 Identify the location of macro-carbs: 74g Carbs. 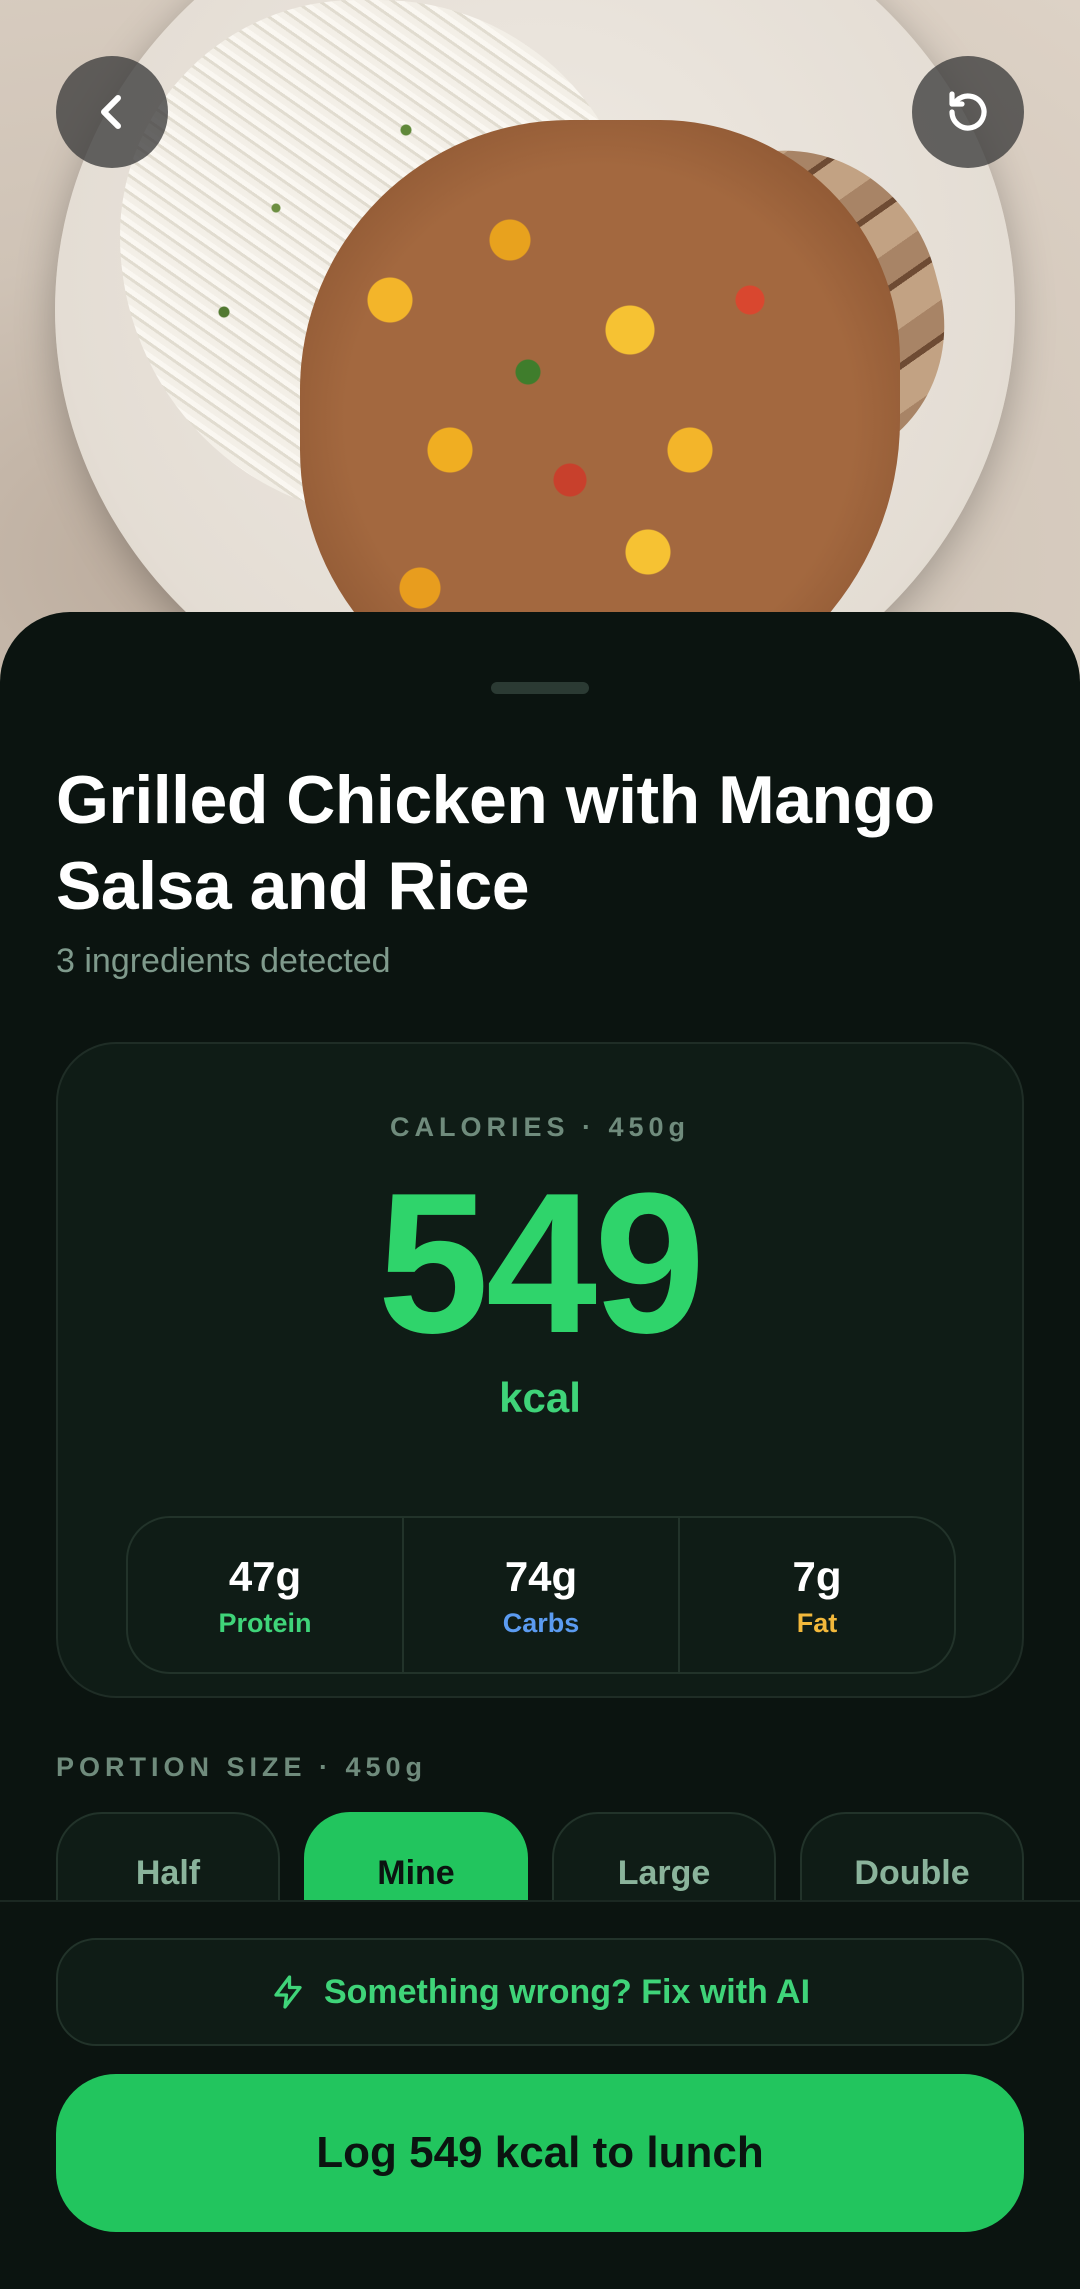
(542, 1595).